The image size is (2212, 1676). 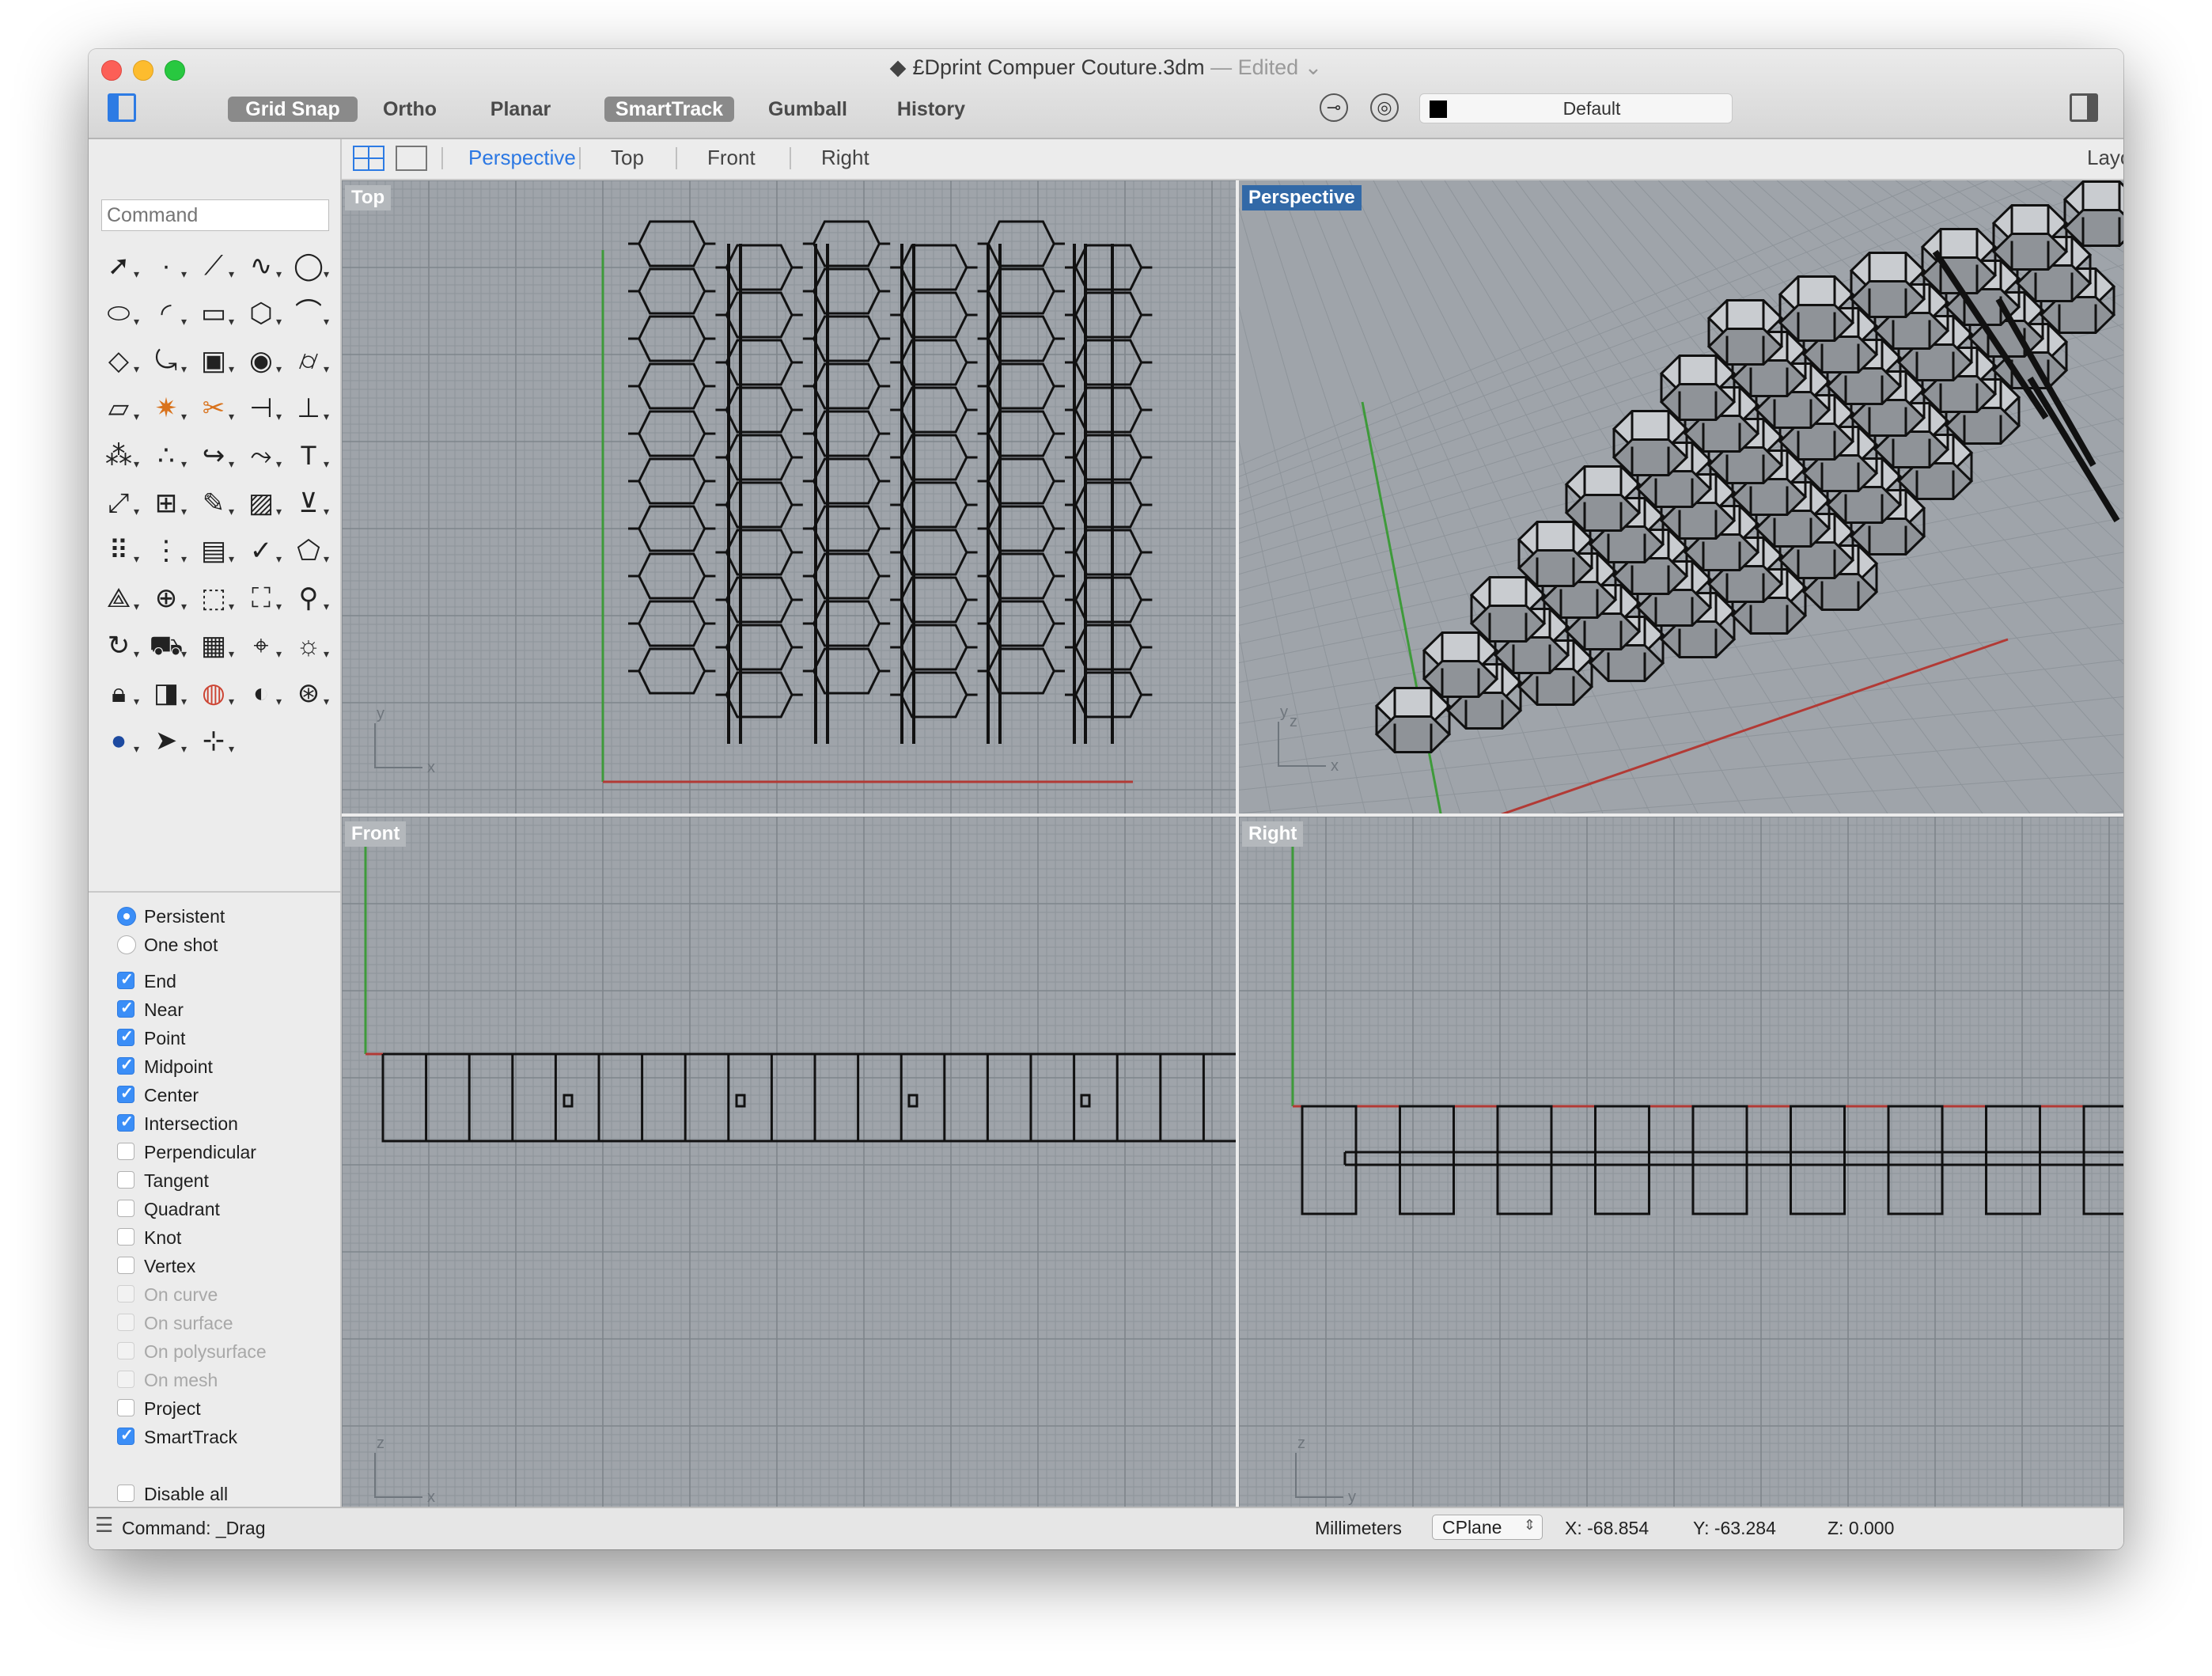 I want to click on globe-icon: ⊛, so click(x=309, y=697).